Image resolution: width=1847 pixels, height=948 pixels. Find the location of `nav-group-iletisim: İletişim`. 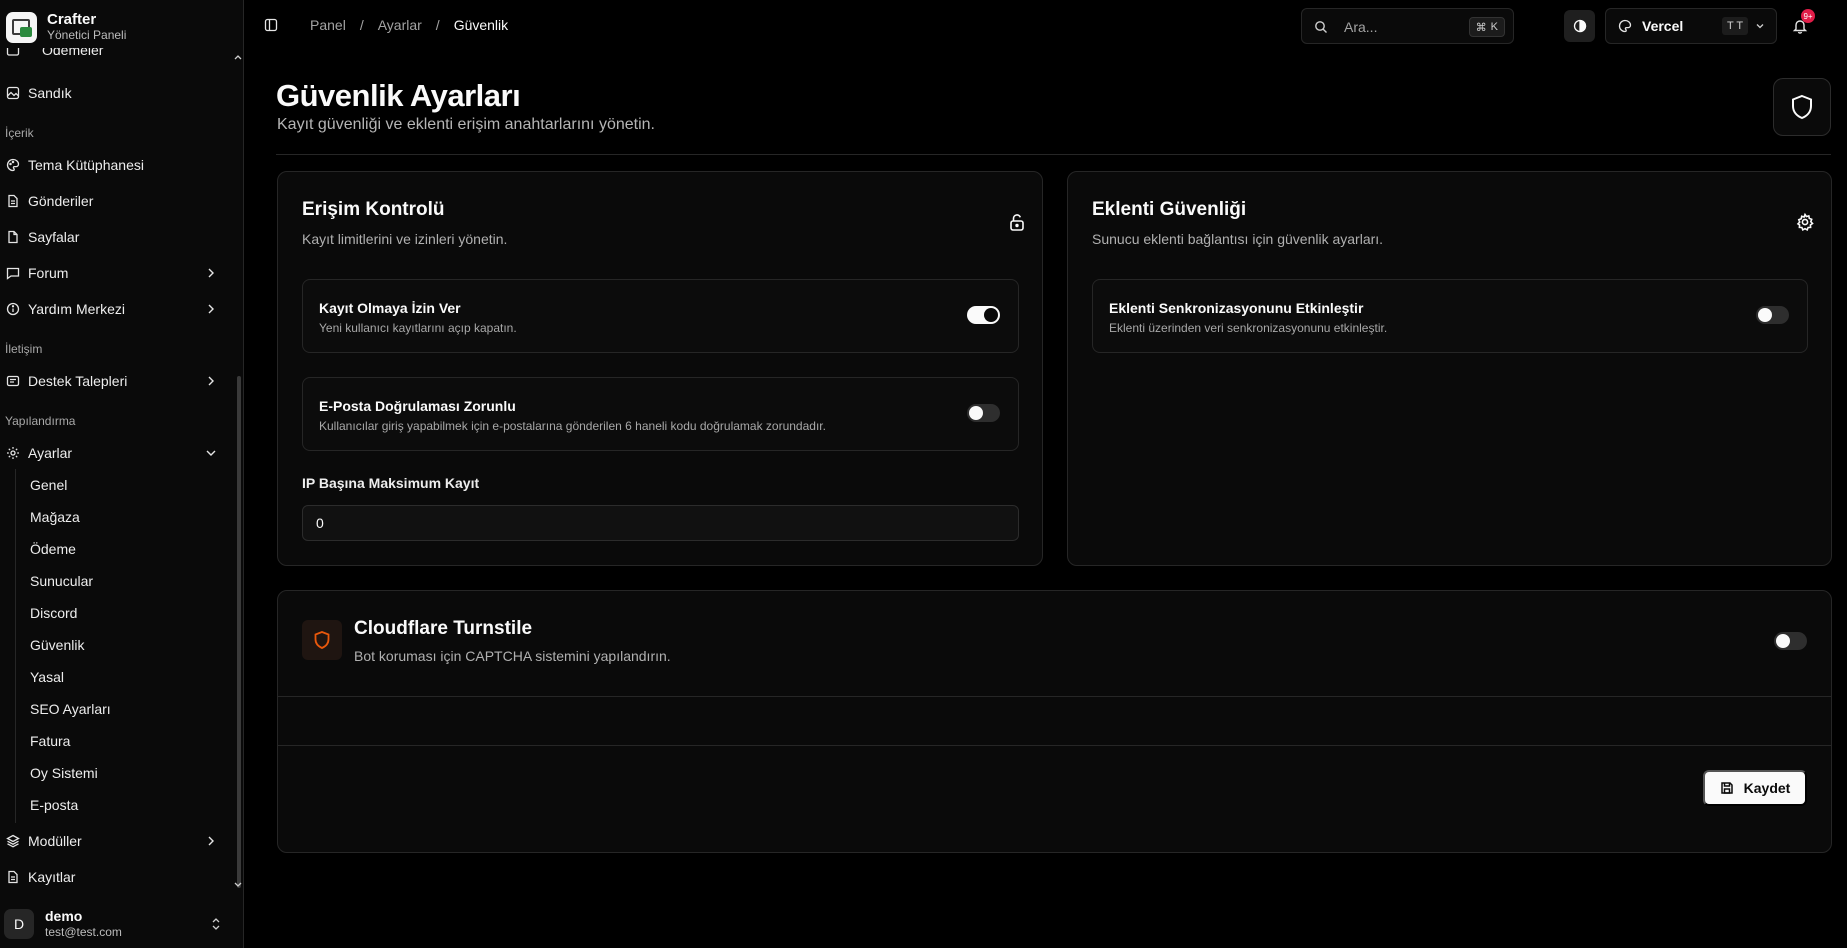

nav-group-iletisim: İletişim is located at coordinates (24, 349).